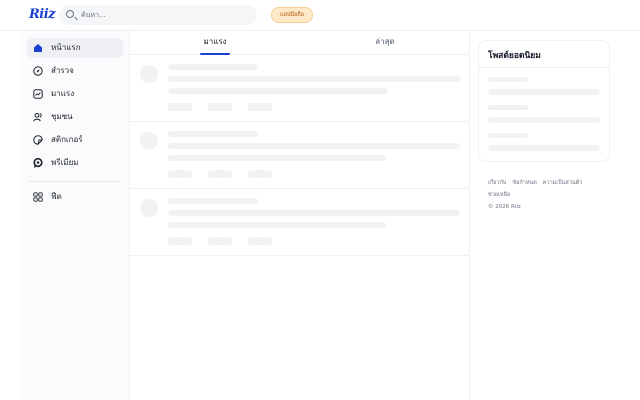  What do you see at coordinates (38, 140) in the screenshot?
I see `sticker-icon` at bounding box center [38, 140].